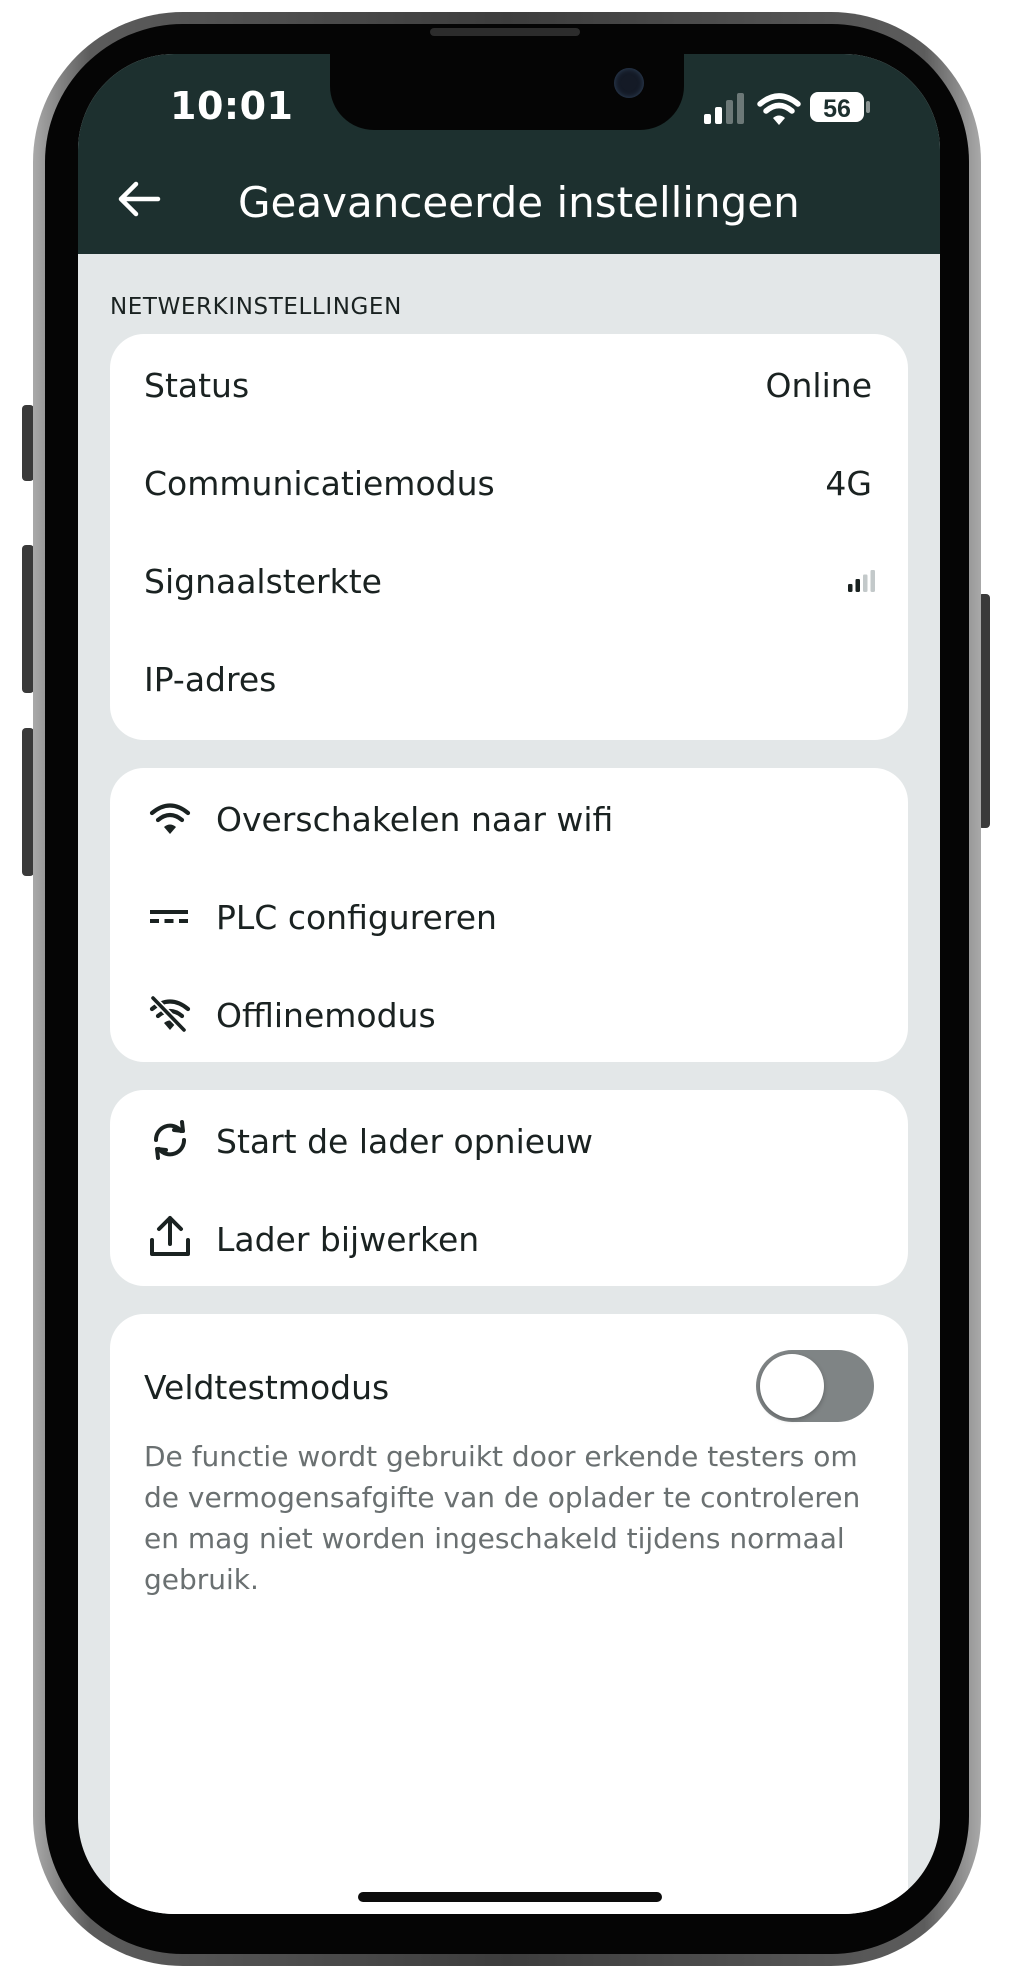  Describe the element at coordinates (861, 581) in the screenshot. I see `signal-strength-icon` at that location.